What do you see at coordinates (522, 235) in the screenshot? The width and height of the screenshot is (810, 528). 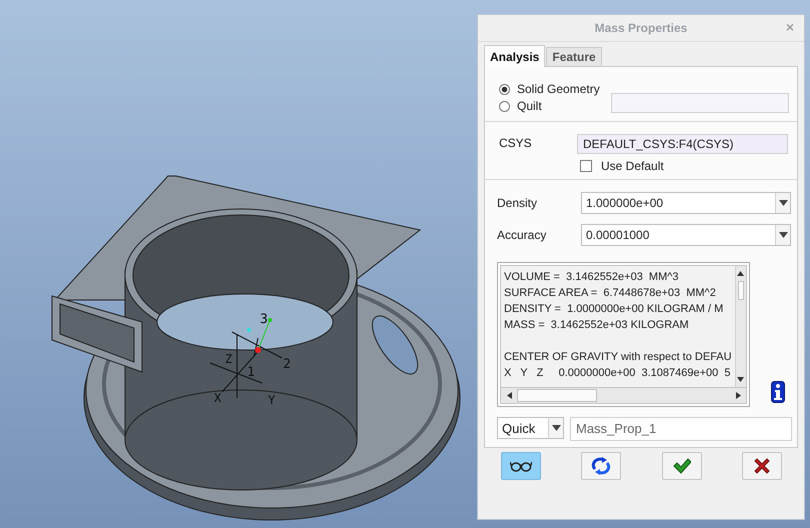 I see `field-label: Accuracy` at bounding box center [522, 235].